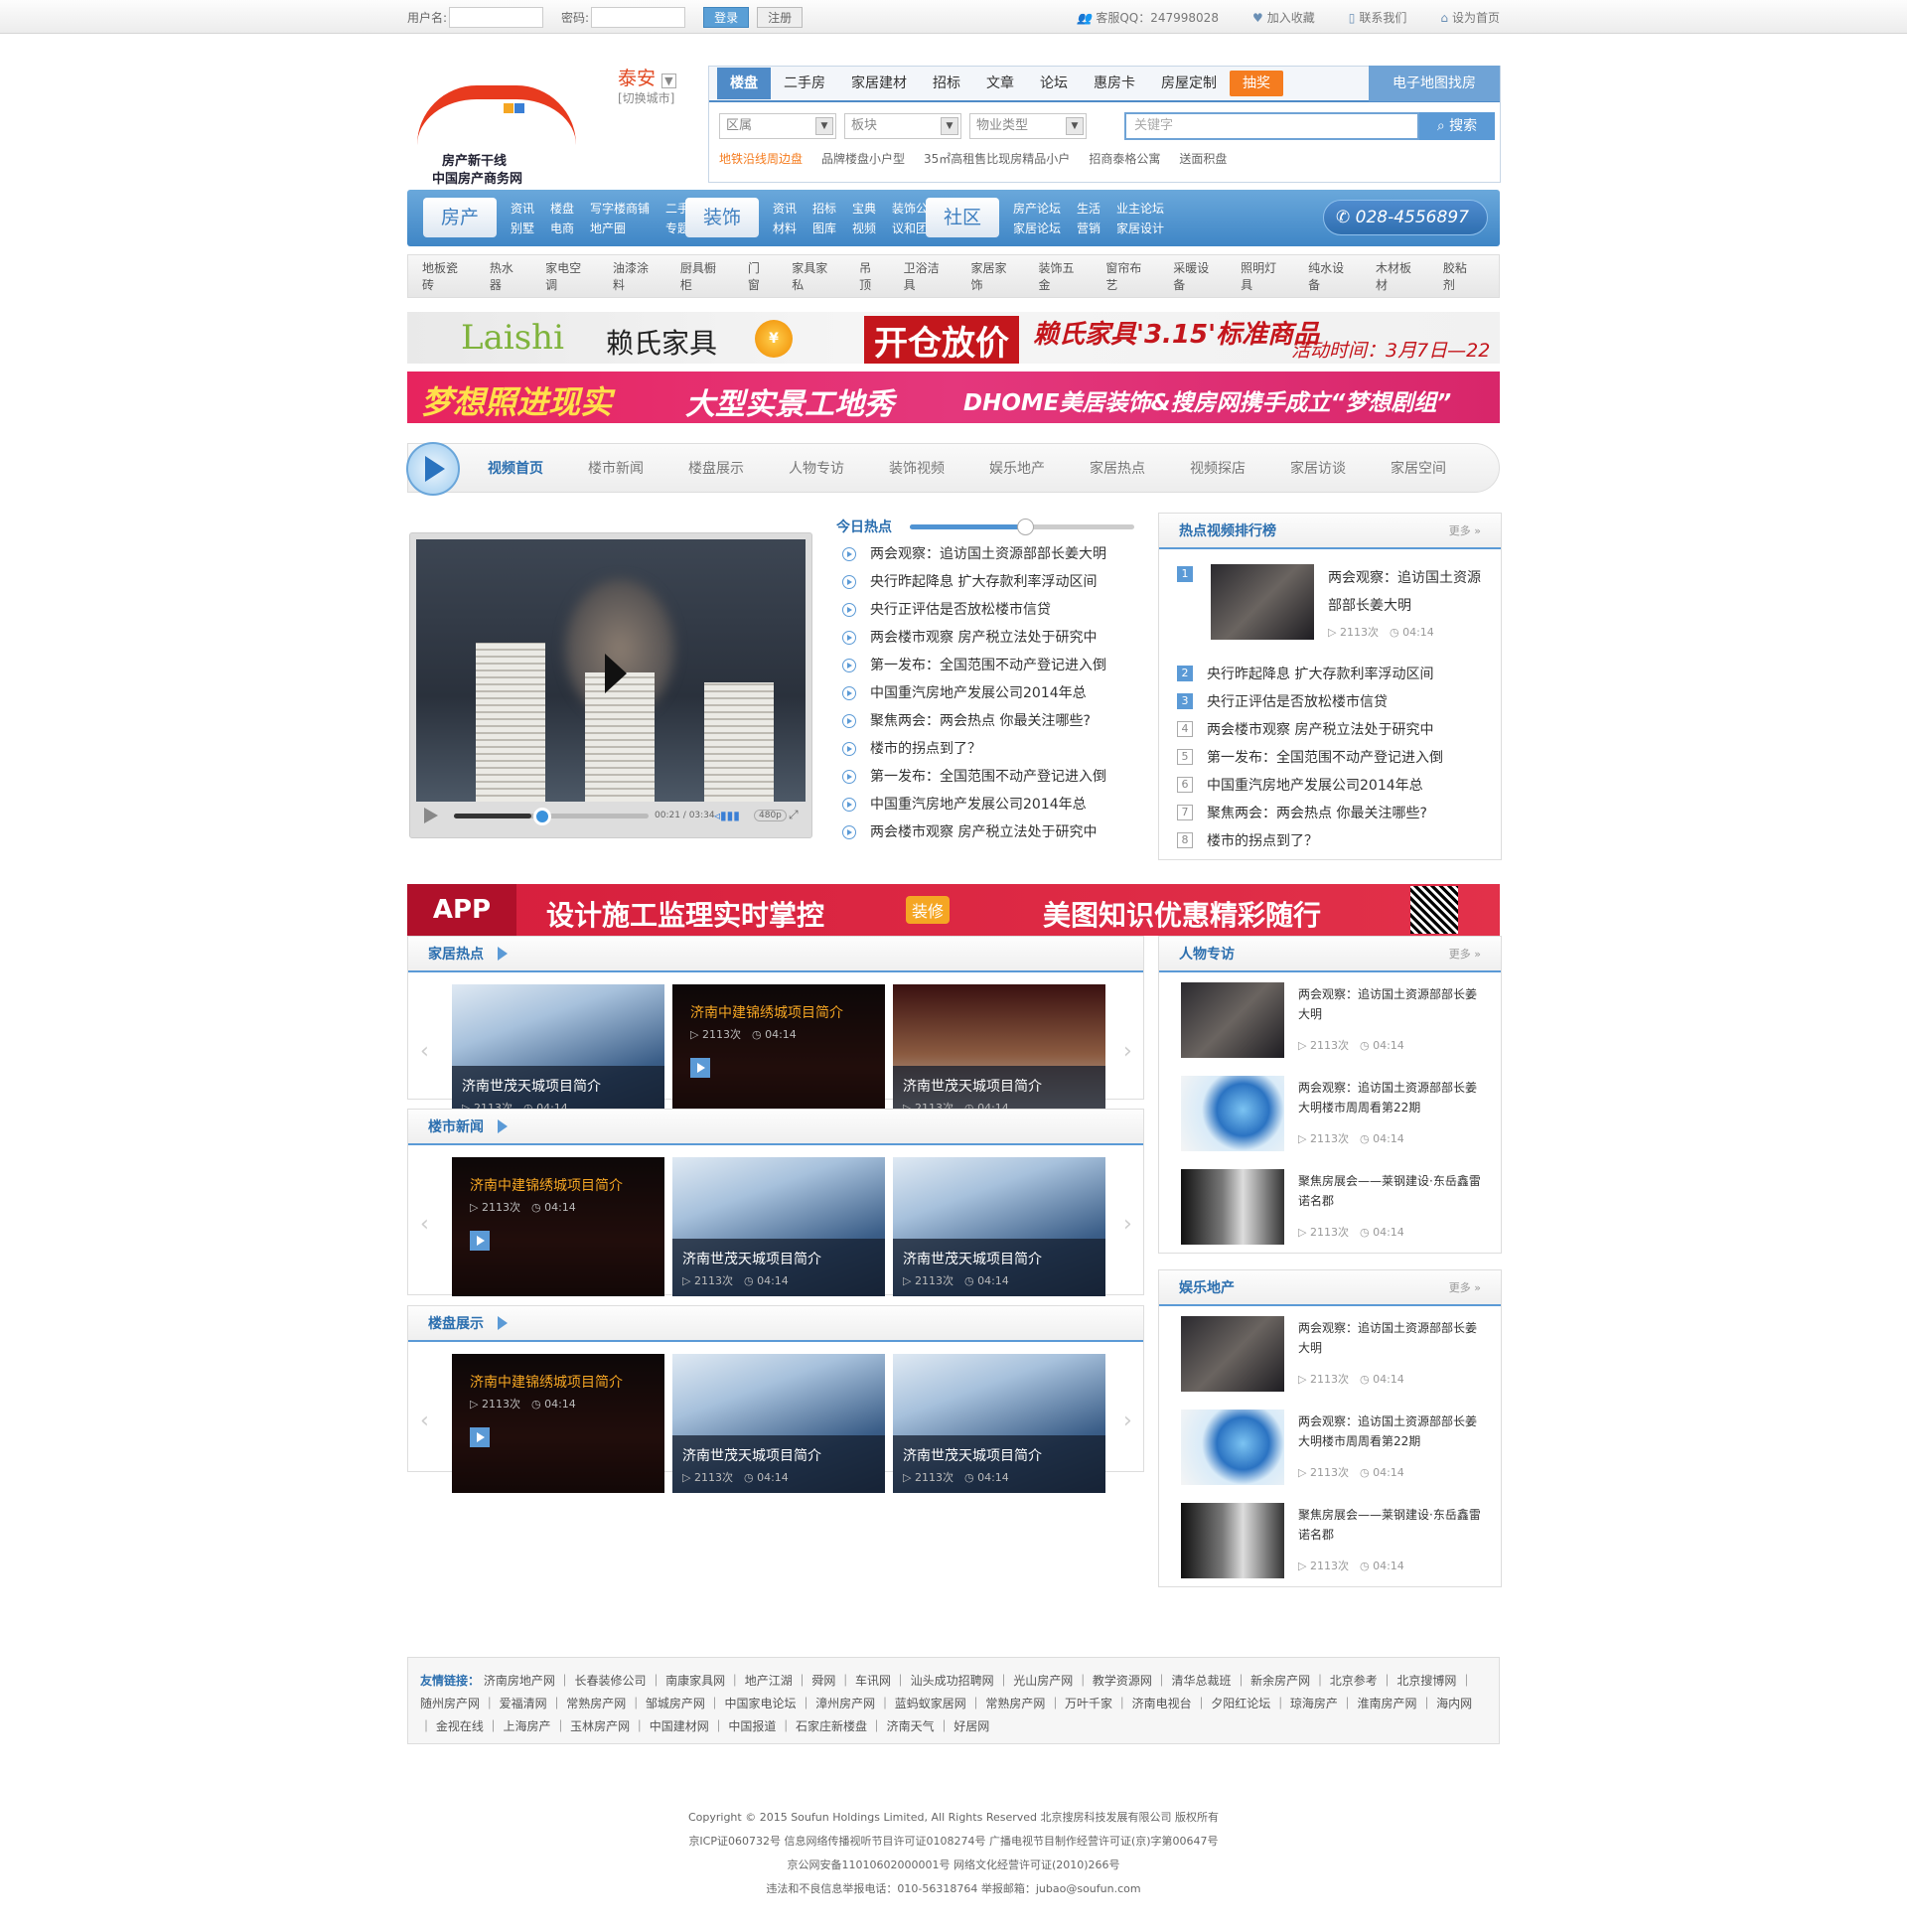  I want to click on side-title: 人物专访, so click(1207, 954).